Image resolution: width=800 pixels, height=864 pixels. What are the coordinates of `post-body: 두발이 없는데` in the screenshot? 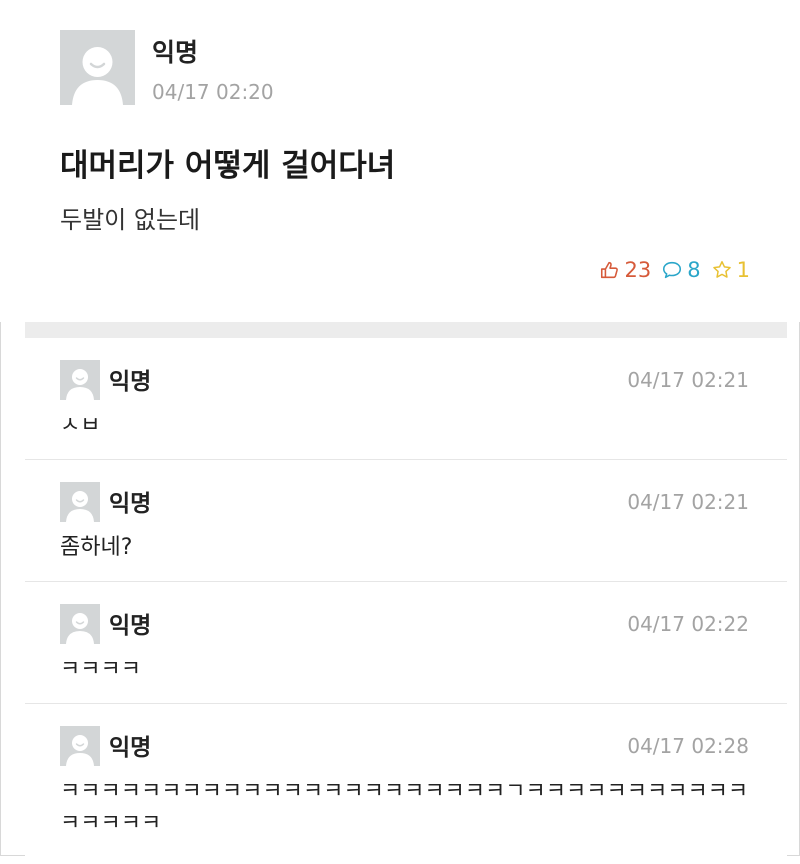 It's located at (130, 220).